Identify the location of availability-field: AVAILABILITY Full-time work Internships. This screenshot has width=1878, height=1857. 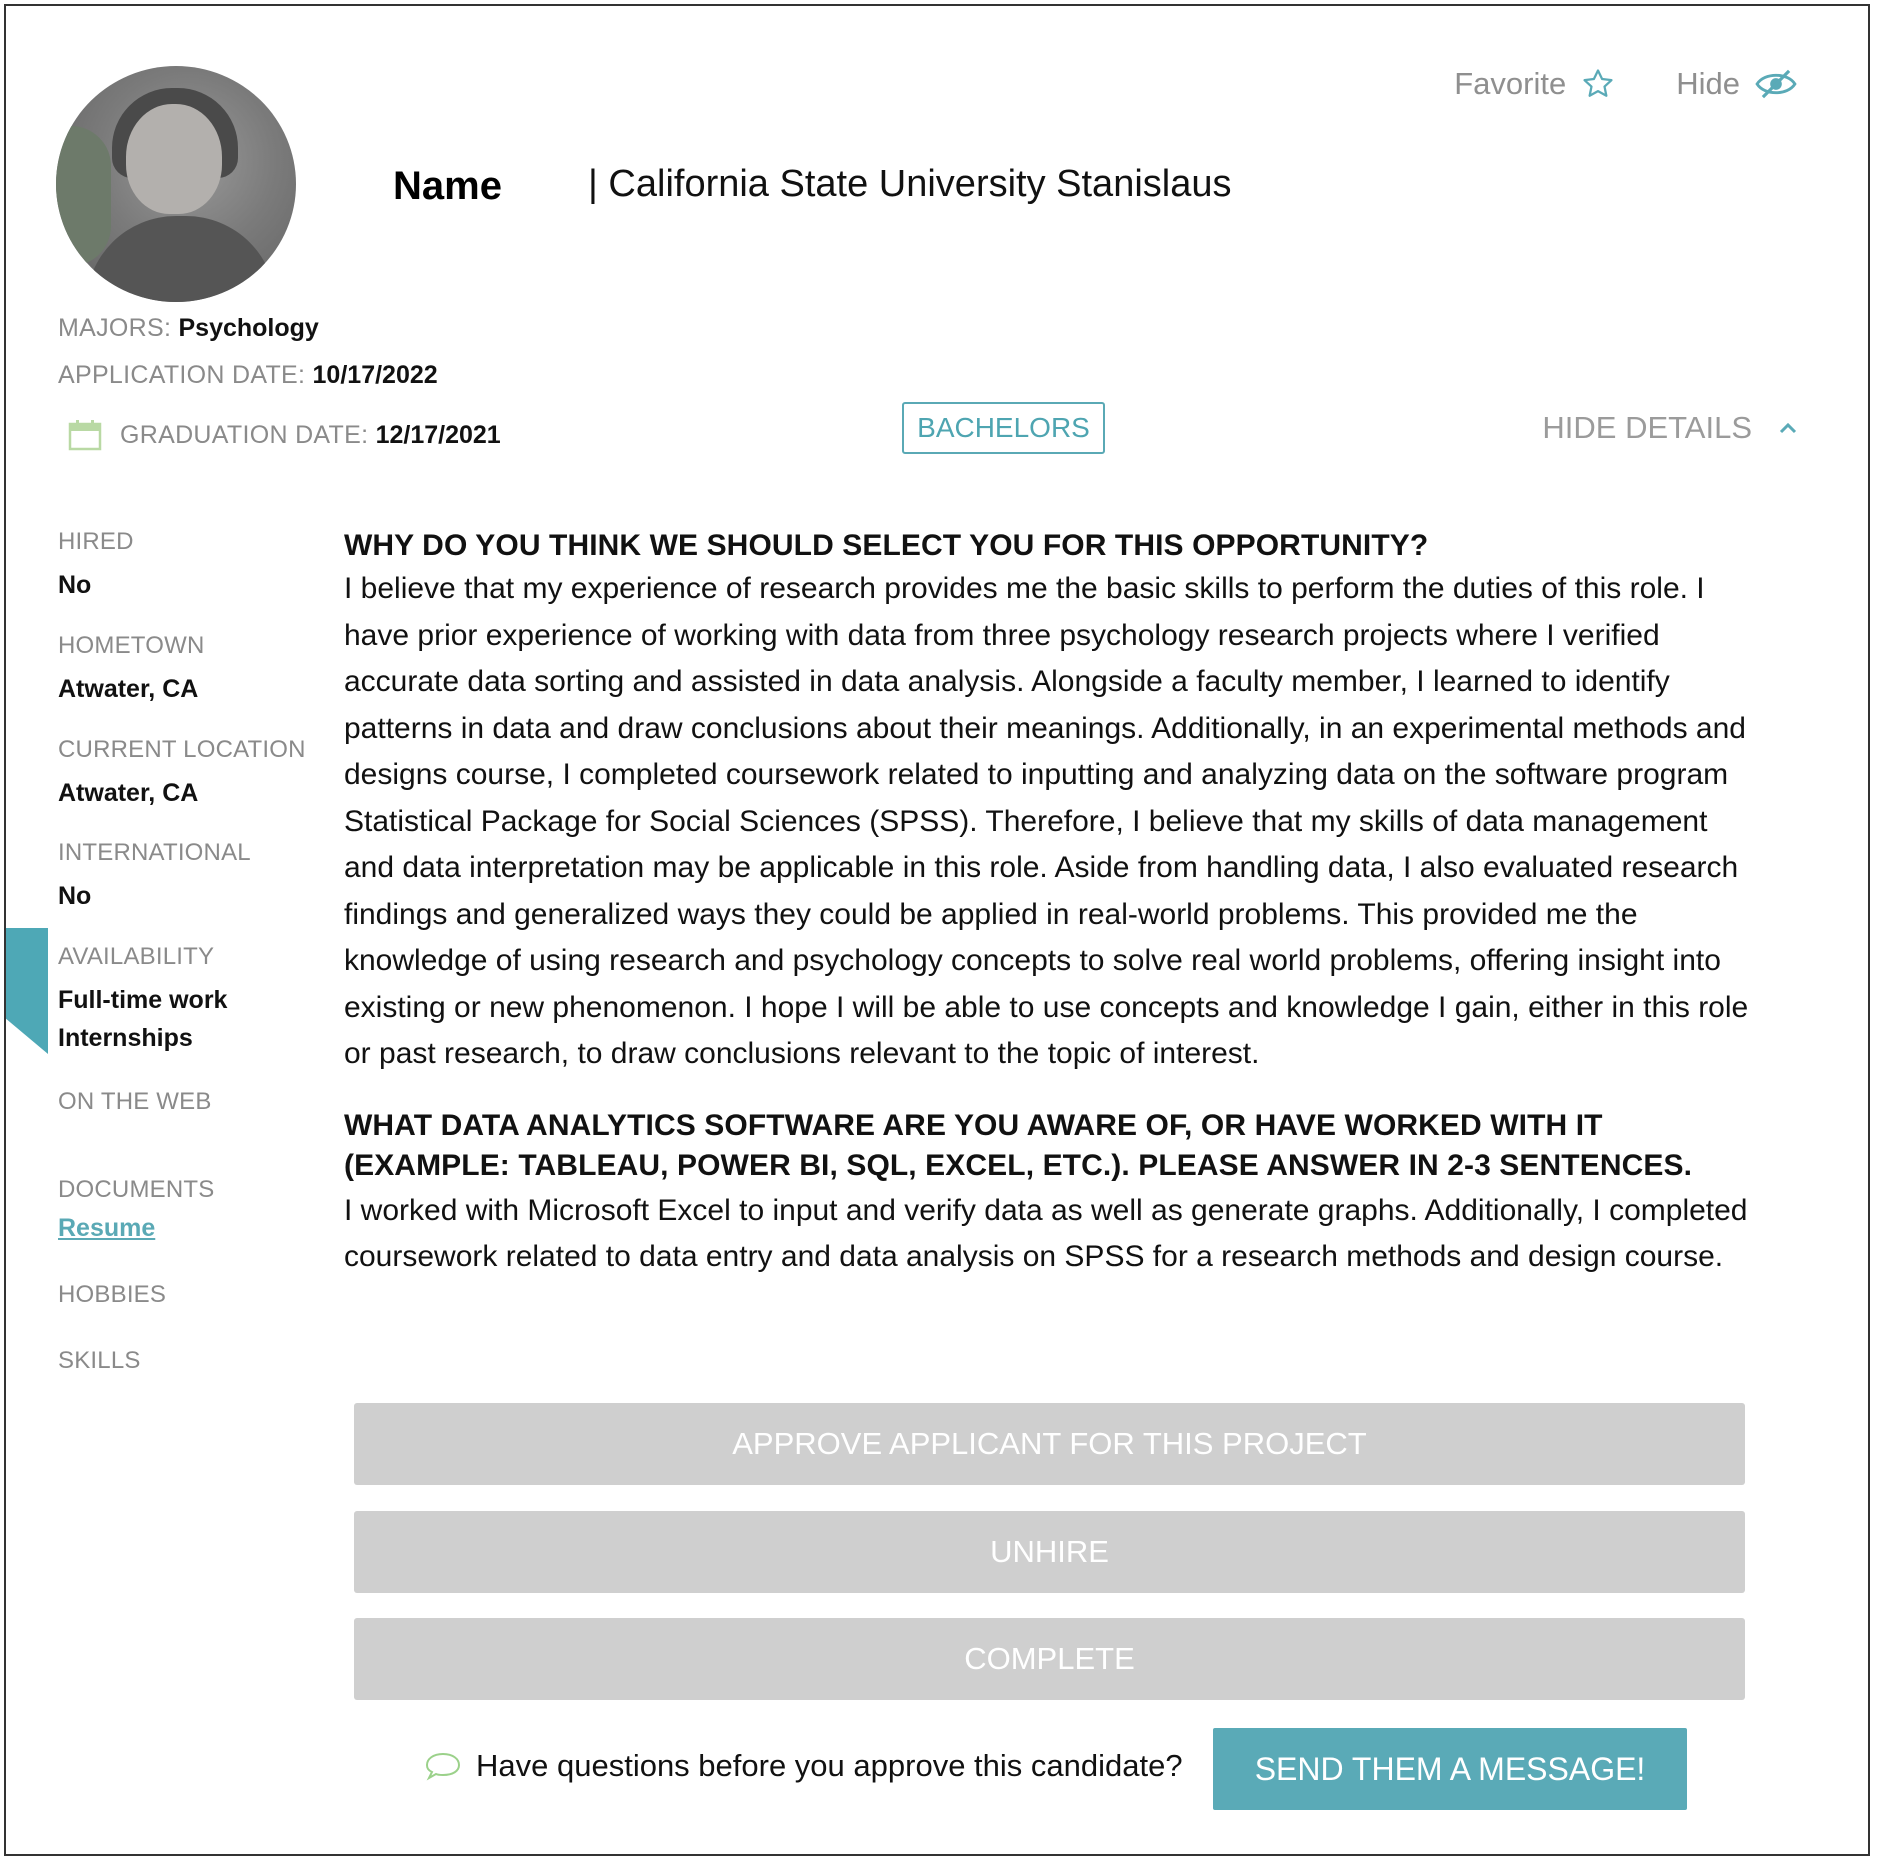
(142, 1000).